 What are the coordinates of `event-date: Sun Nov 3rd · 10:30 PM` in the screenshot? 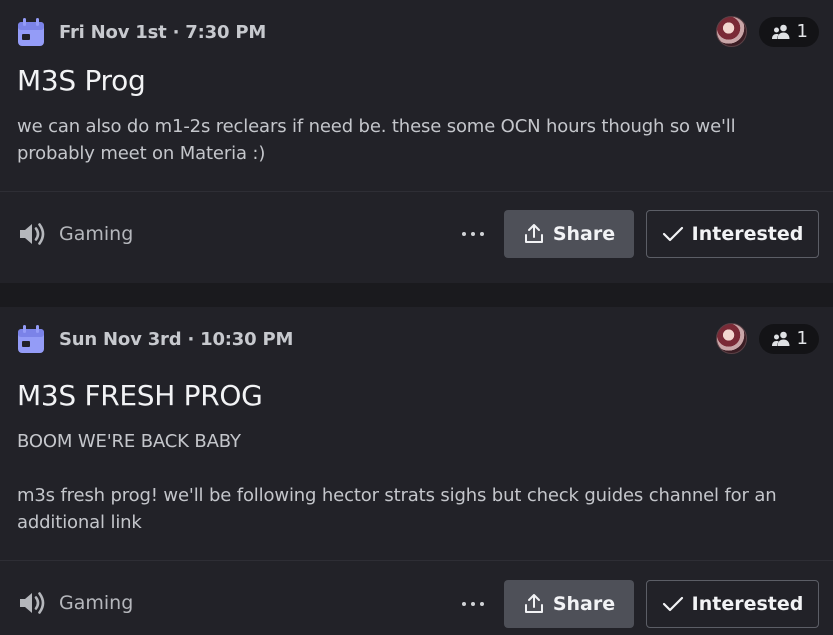 It's located at (176, 339).